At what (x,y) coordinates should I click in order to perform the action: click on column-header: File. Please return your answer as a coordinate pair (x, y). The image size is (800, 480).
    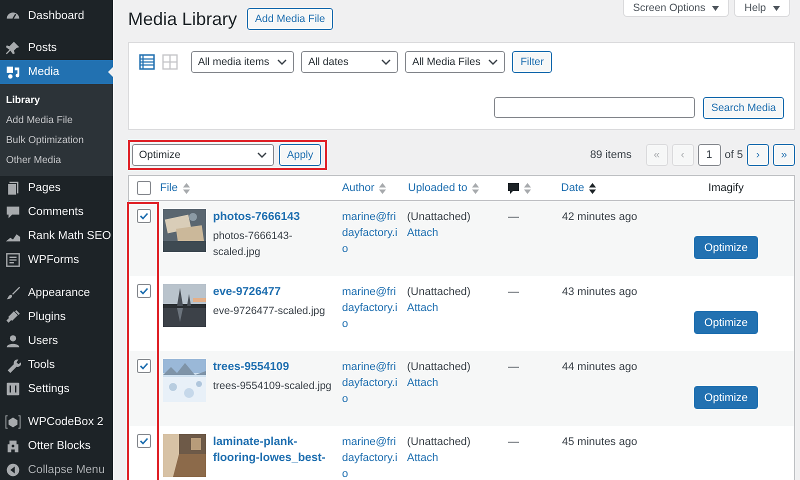
    Looking at the image, I should click on (174, 188).